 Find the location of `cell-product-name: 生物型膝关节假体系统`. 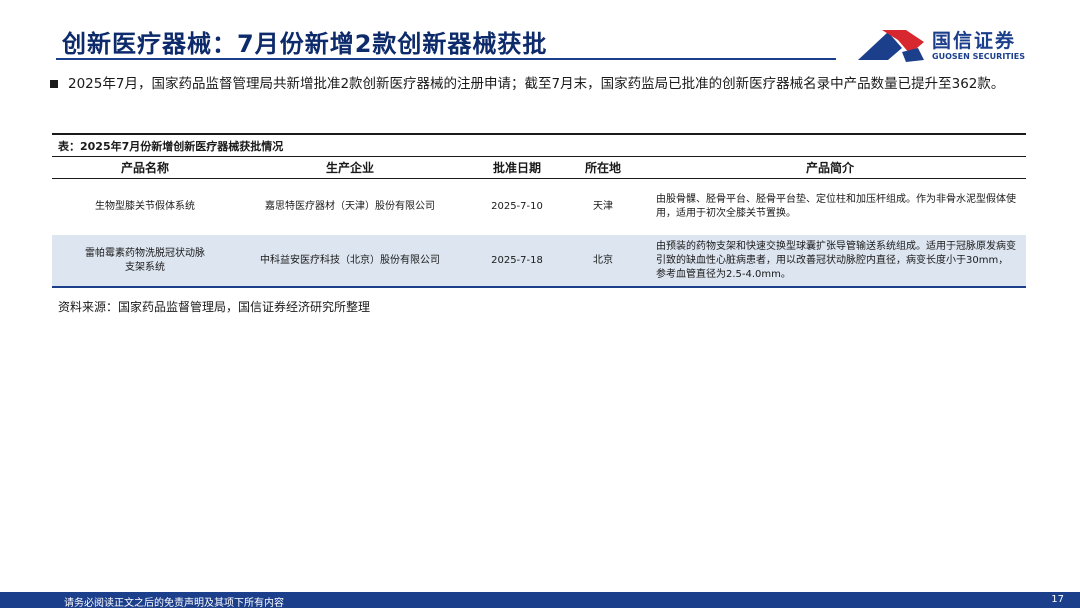

cell-product-name: 生物型膝关节假体系统 is located at coordinates (145, 206).